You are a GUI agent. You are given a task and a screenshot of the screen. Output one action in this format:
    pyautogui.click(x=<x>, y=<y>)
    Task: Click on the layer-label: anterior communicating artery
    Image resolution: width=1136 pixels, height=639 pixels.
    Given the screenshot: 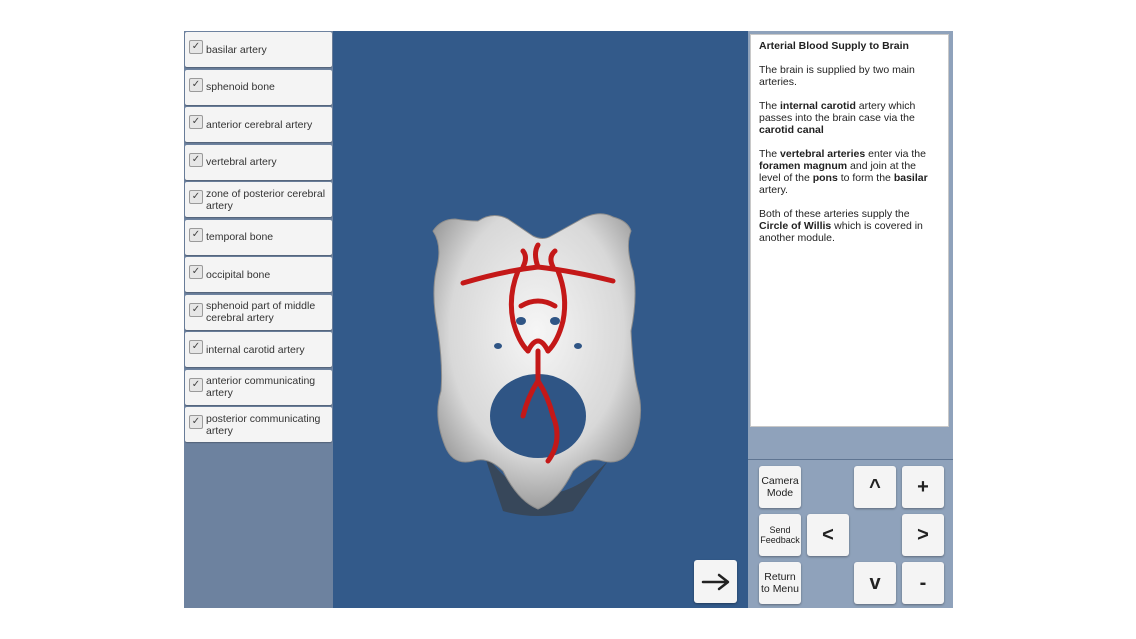 What is the action you would take?
    pyautogui.click(x=261, y=387)
    